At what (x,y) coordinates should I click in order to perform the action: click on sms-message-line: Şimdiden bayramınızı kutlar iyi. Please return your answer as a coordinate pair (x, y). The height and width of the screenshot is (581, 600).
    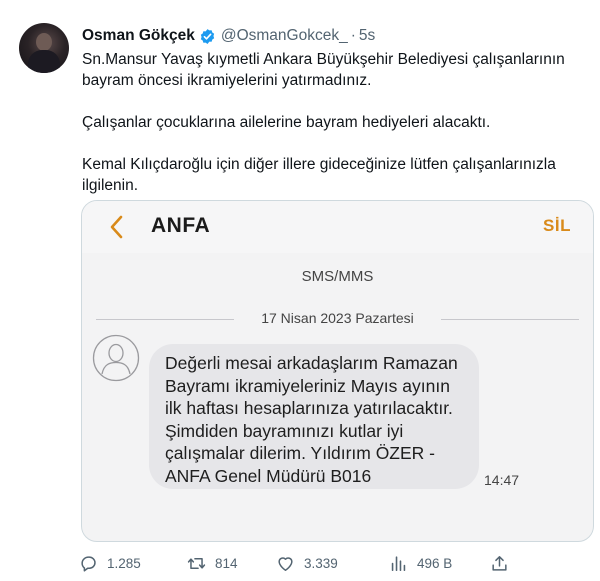
    Looking at the image, I should click on (284, 430).